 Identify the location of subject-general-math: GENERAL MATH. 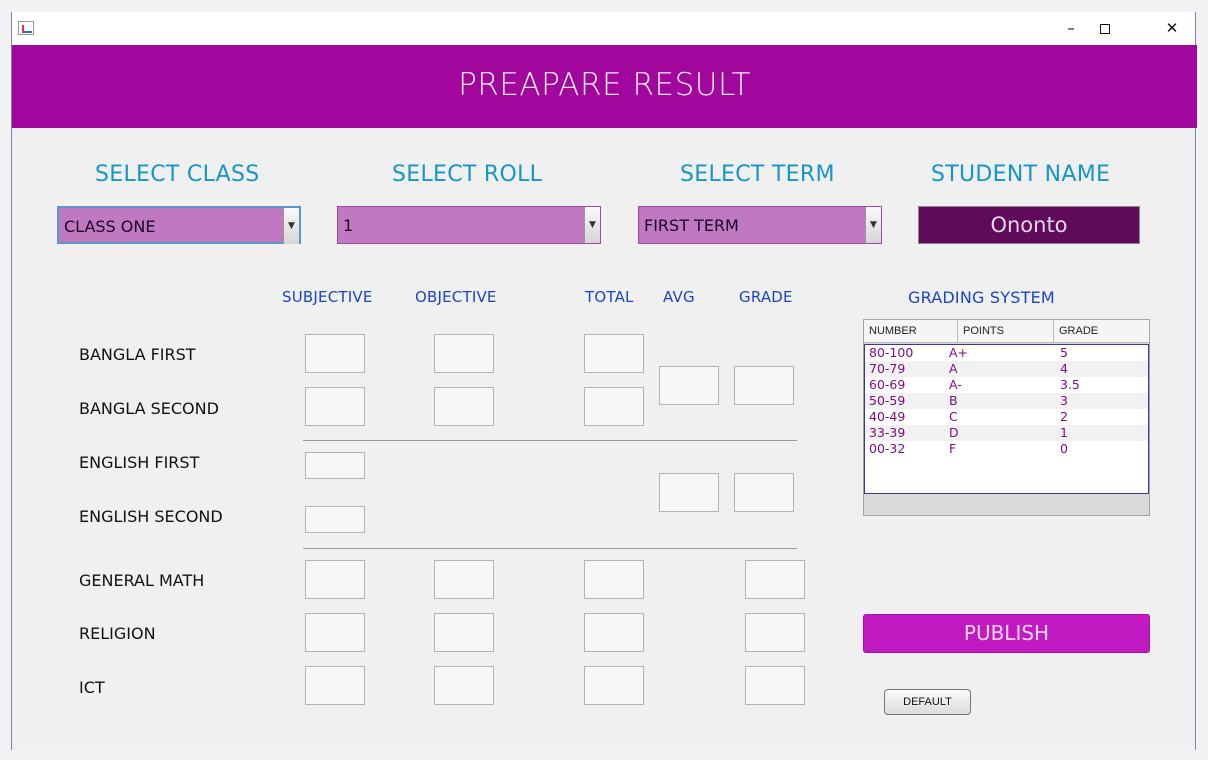
(142, 580).